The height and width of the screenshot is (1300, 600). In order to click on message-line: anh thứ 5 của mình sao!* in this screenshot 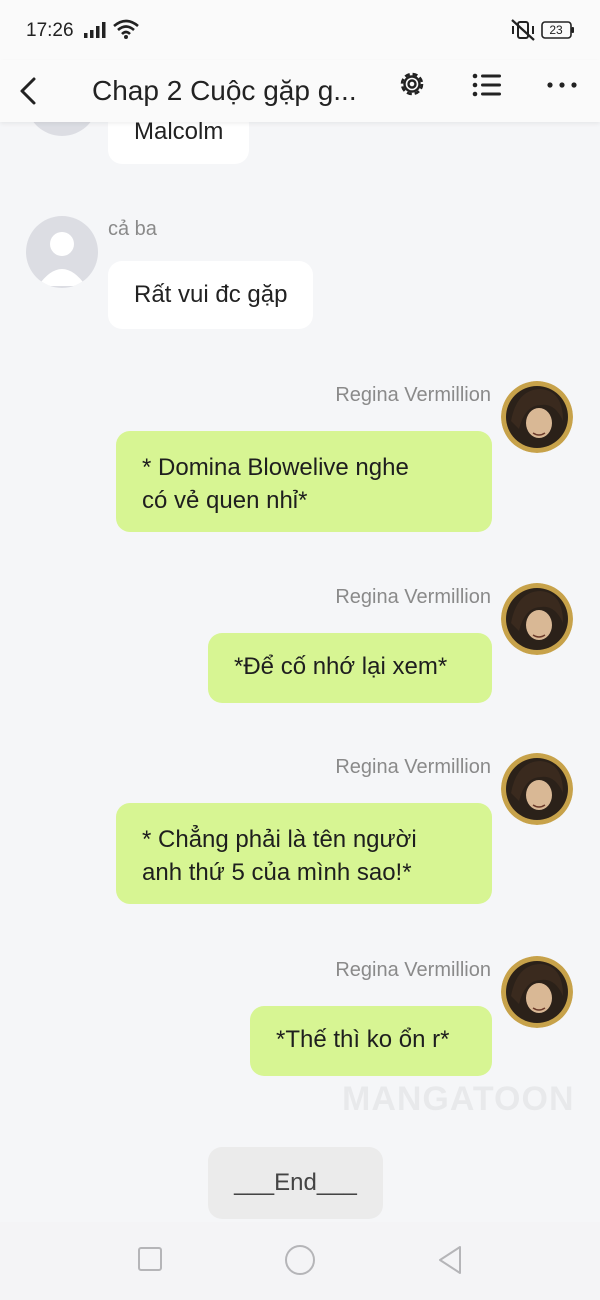, I will do `click(277, 872)`.